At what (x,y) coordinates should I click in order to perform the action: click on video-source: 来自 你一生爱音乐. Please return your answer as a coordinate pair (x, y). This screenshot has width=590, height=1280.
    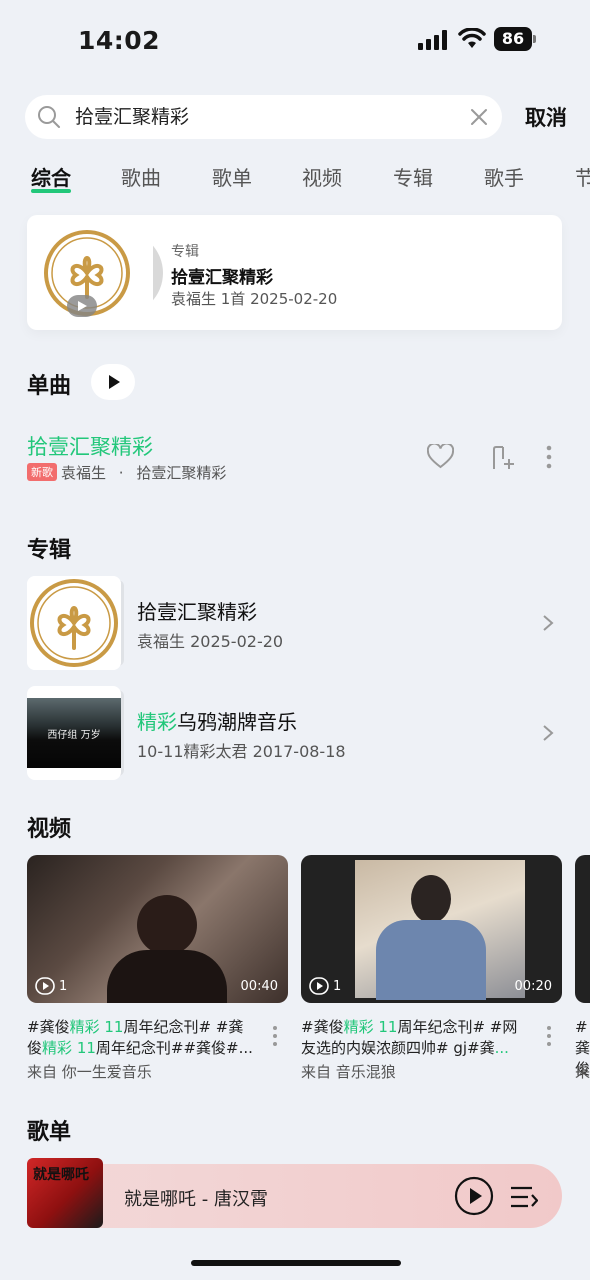
    Looking at the image, I should click on (89, 1072).